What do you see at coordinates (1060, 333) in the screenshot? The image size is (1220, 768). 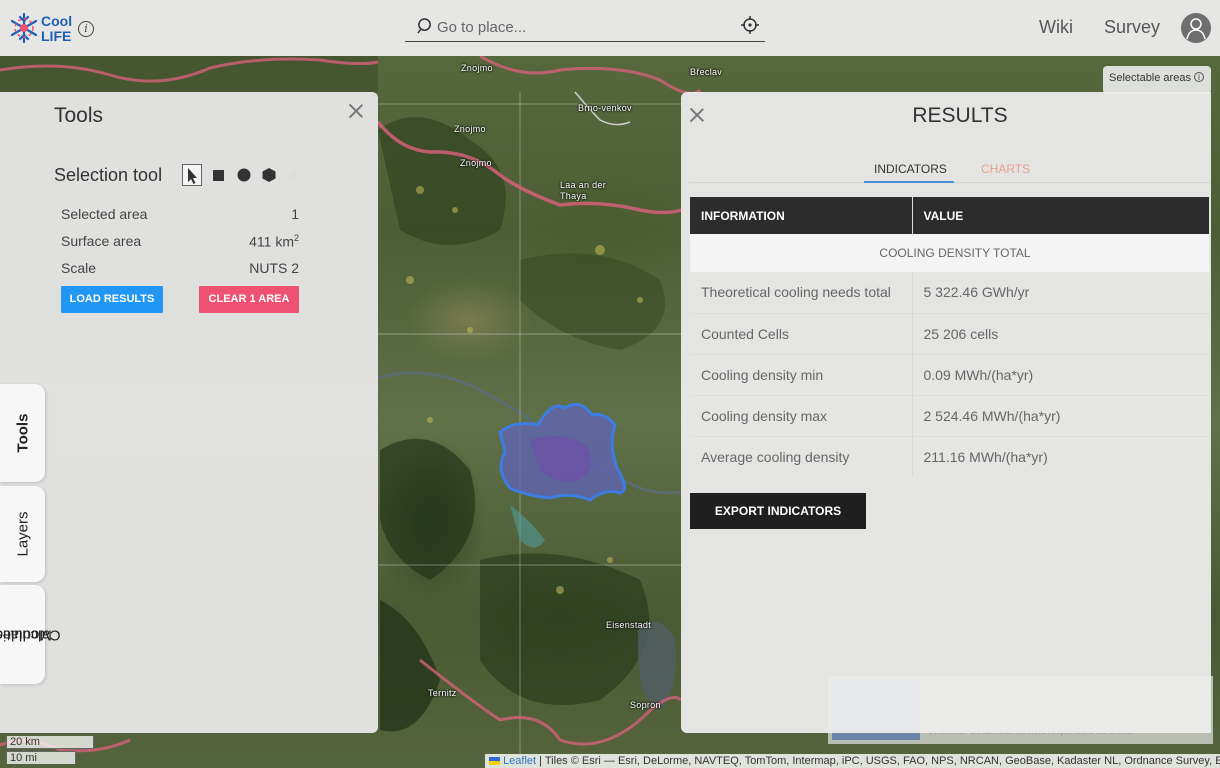 I see `value-cell: 25 206 cells` at bounding box center [1060, 333].